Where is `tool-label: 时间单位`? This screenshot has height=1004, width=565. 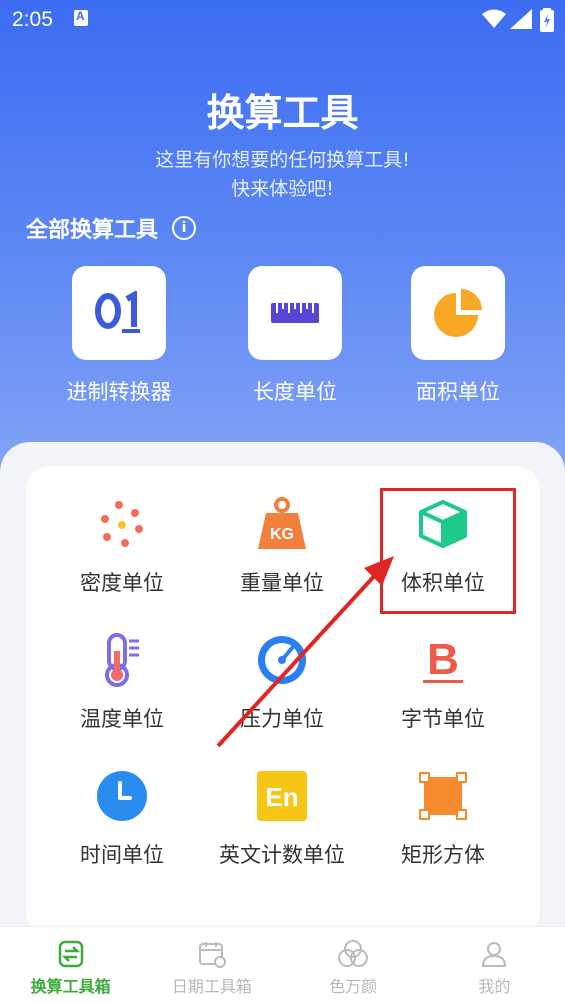
tool-label: 时间单位 is located at coordinates (122, 855).